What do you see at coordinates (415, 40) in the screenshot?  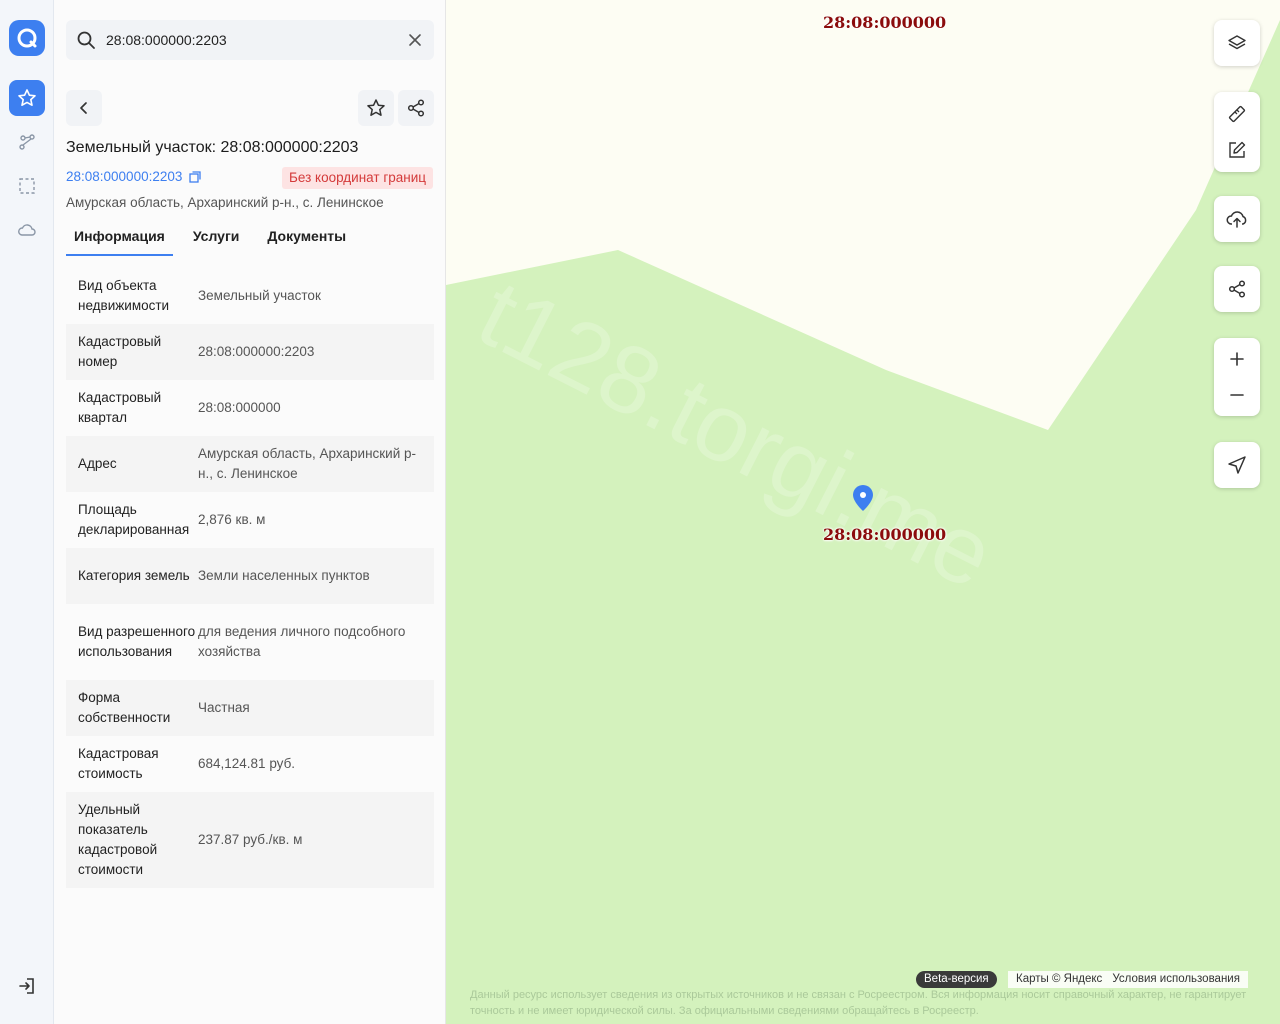 I see `clear-search-icon` at bounding box center [415, 40].